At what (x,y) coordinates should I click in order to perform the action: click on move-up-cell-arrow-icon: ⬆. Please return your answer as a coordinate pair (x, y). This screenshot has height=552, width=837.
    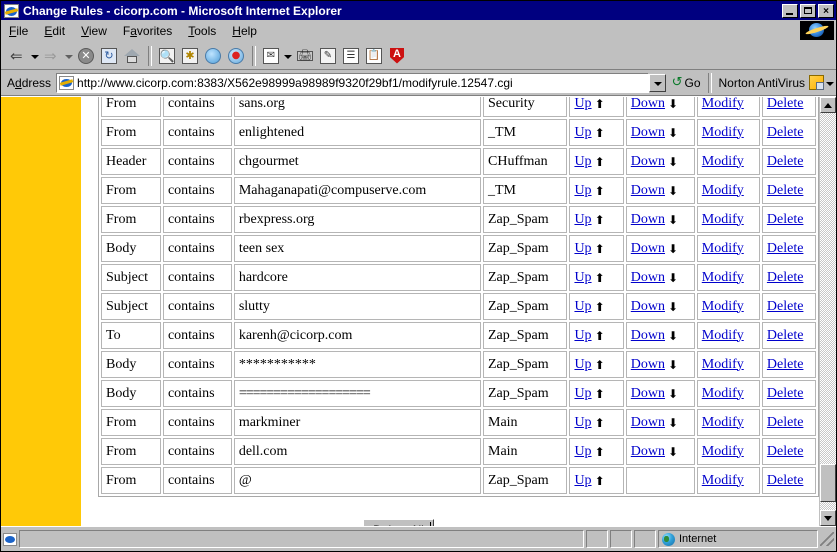
    Looking at the image, I should click on (599, 306).